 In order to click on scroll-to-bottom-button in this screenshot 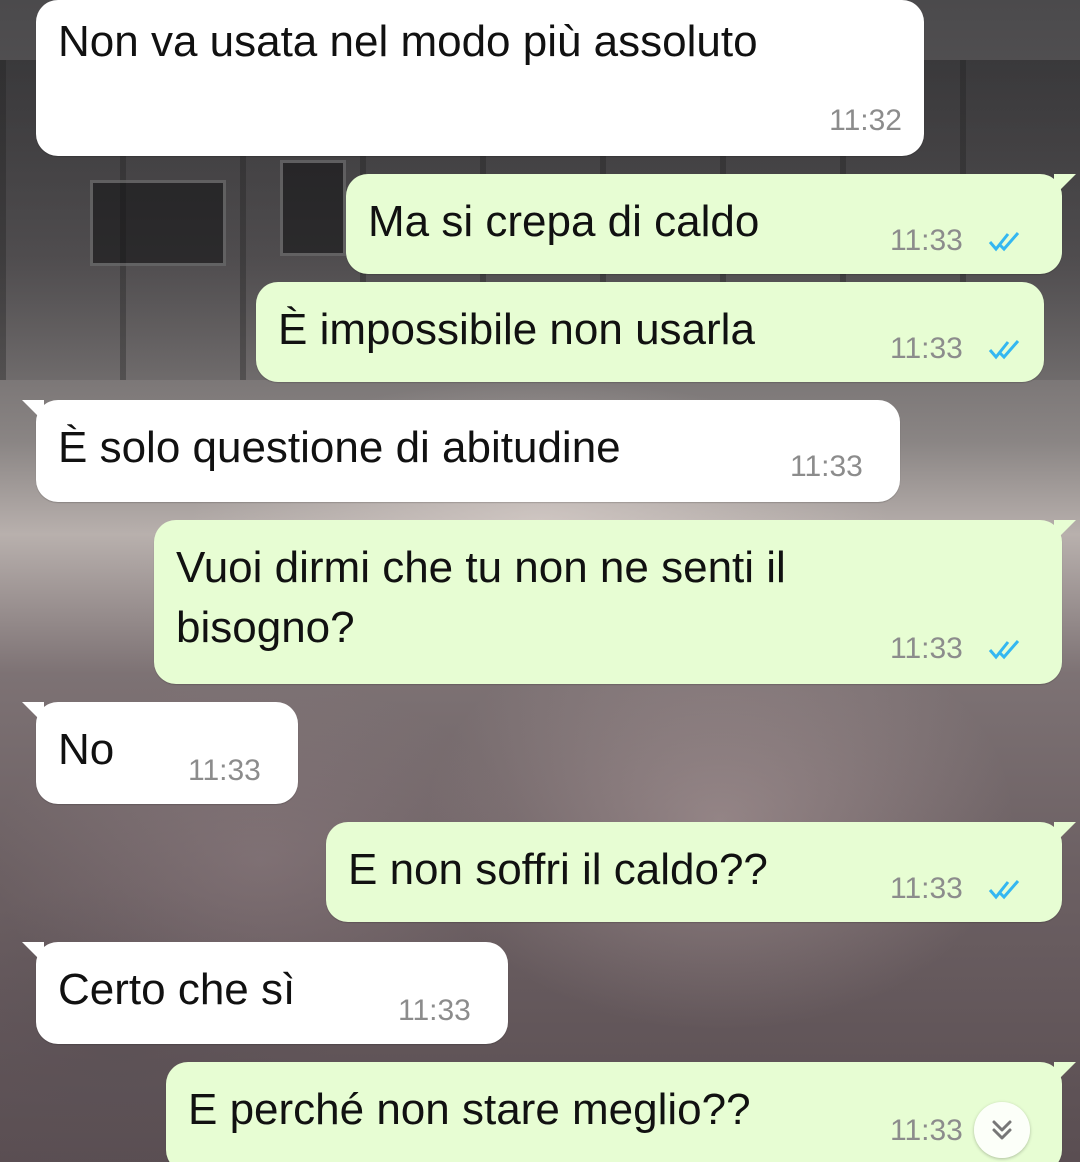, I will do `click(1002, 1130)`.